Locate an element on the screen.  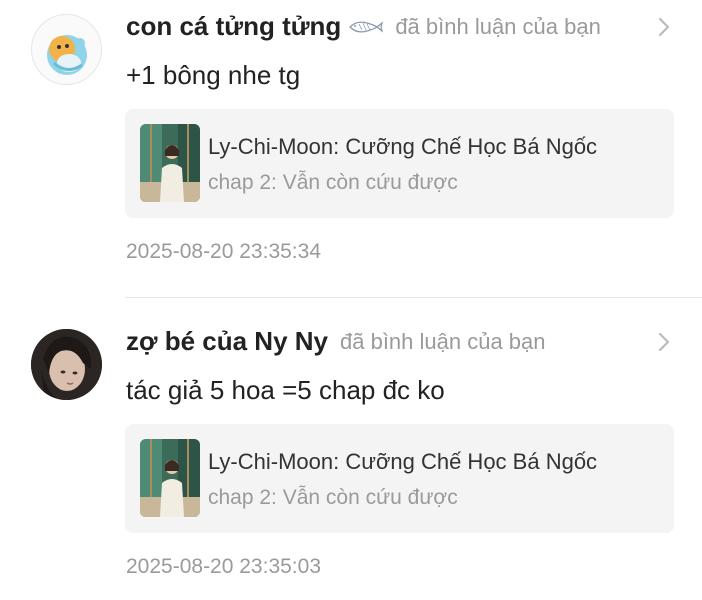
fish-badge-icon is located at coordinates (366, 26).